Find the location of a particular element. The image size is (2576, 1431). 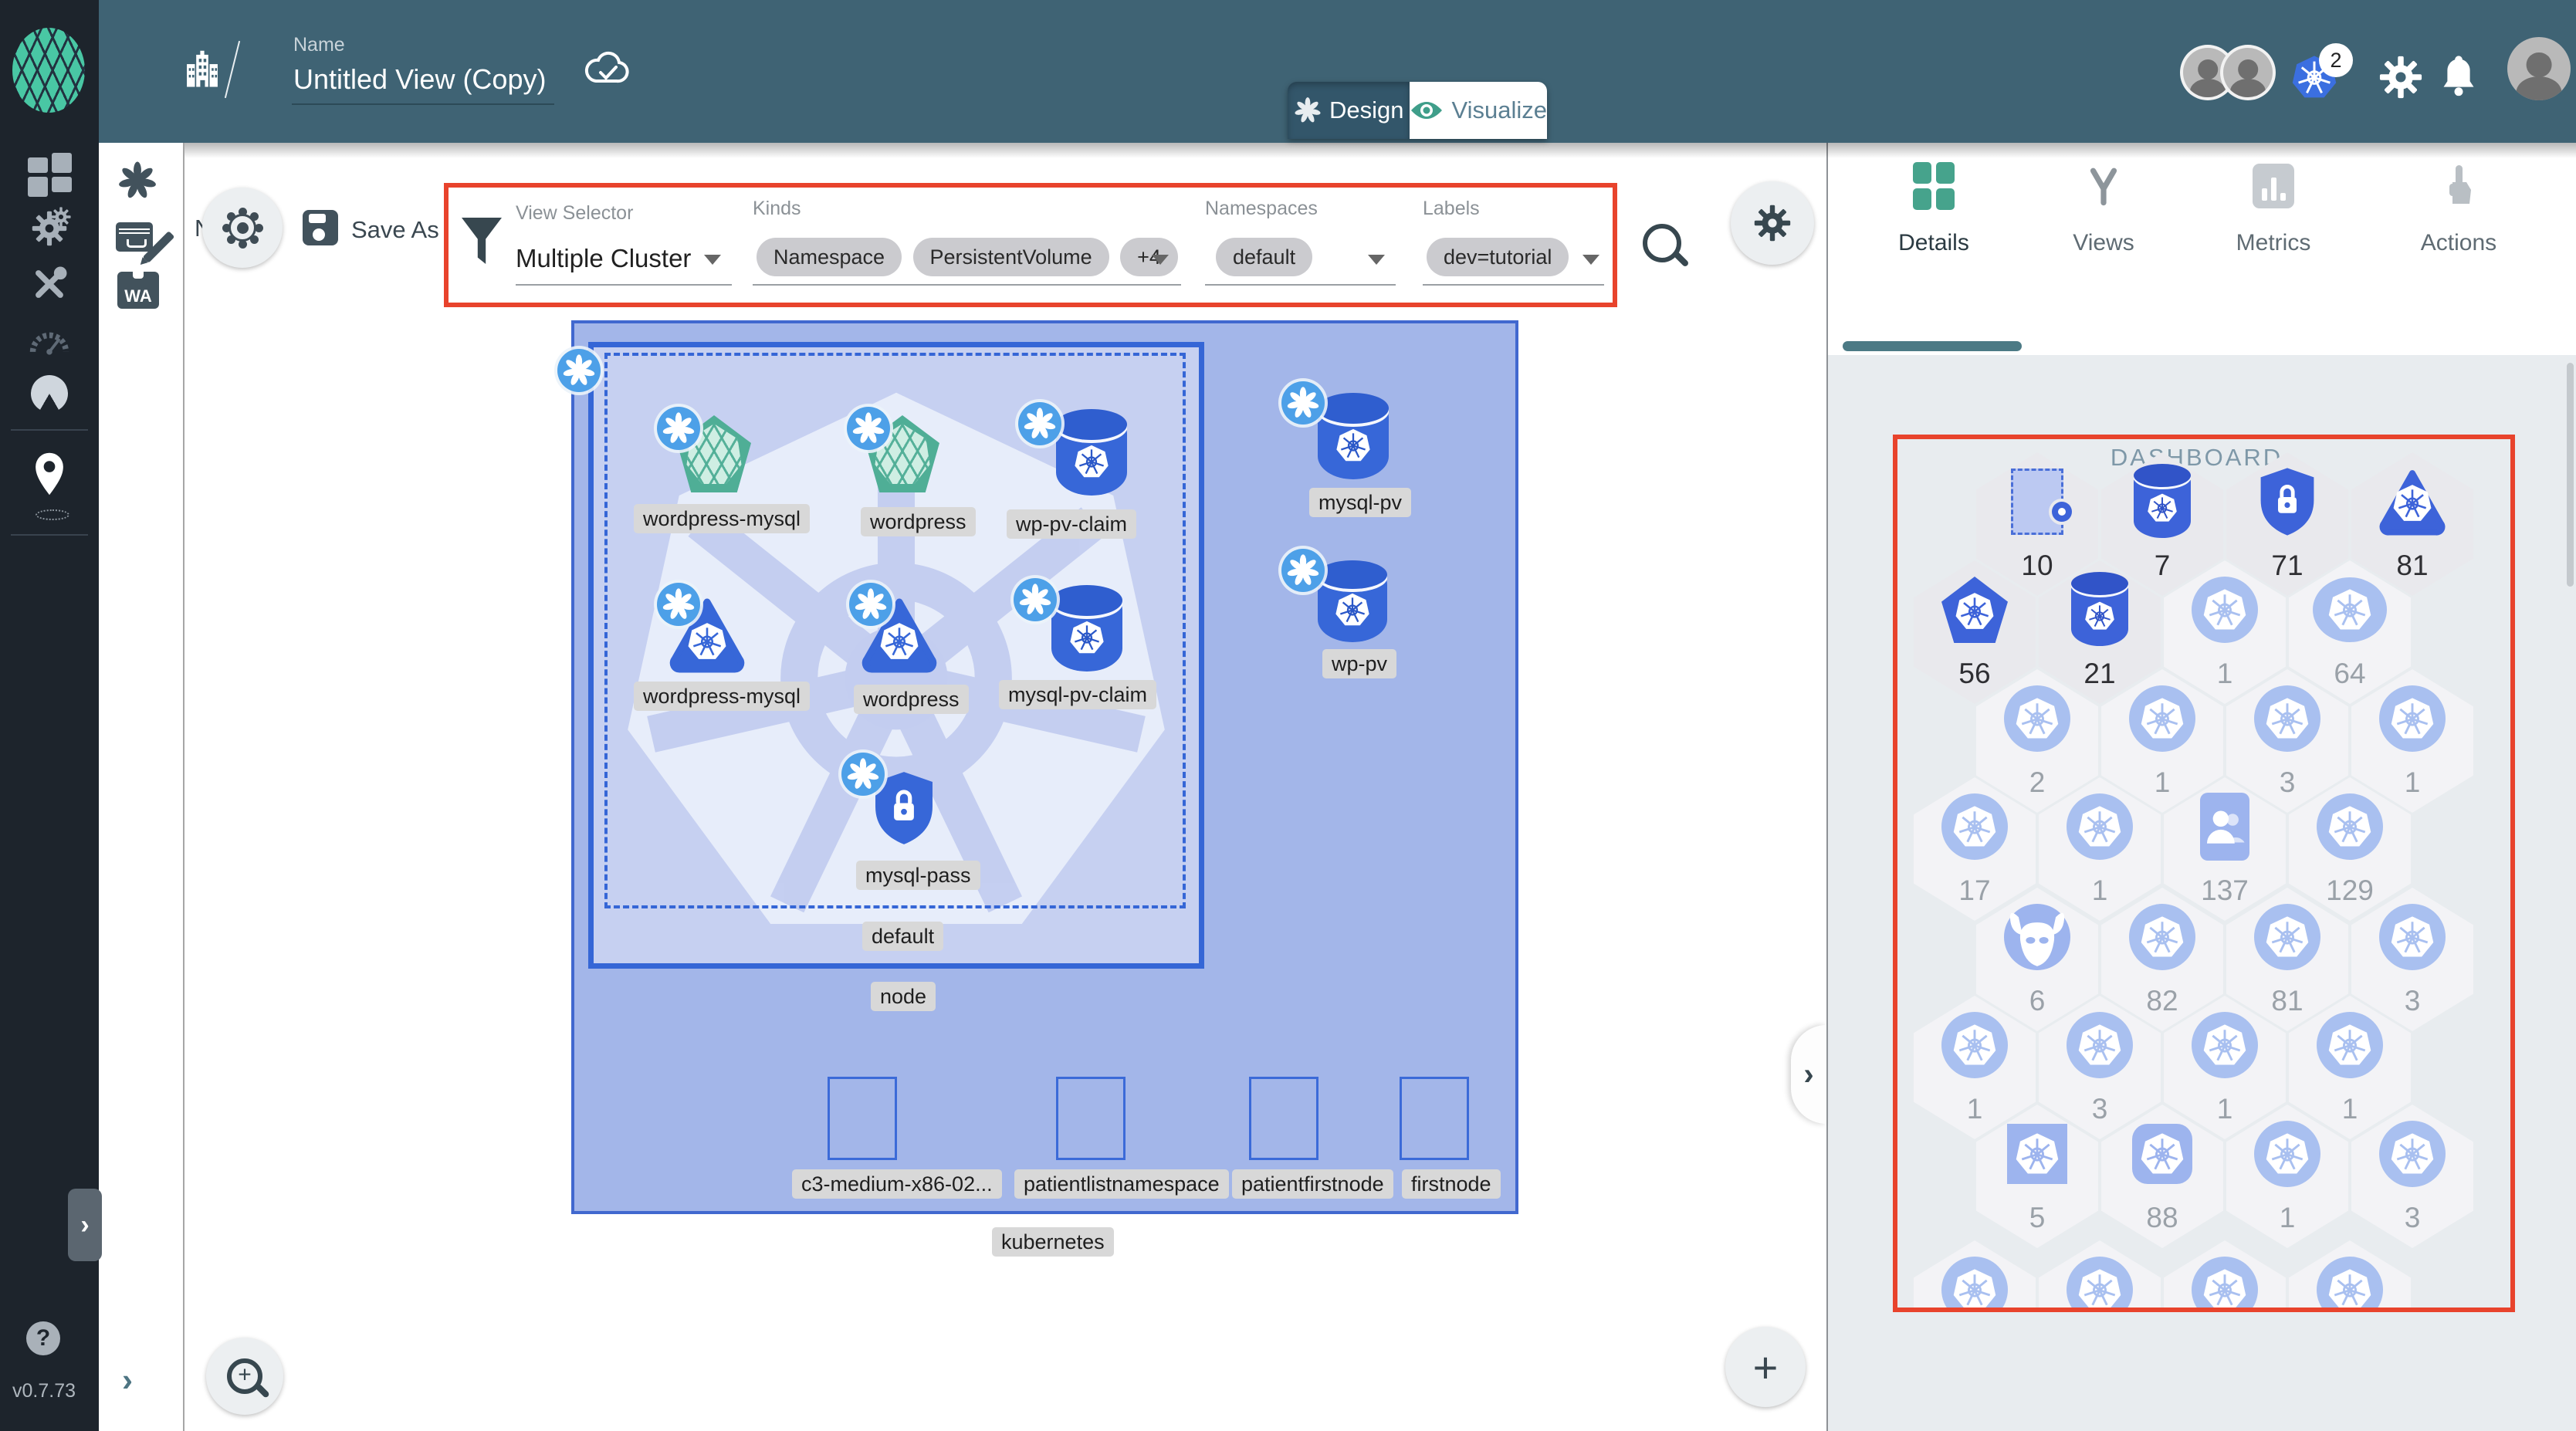

canvas-settings-button is located at coordinates (1773, 223).